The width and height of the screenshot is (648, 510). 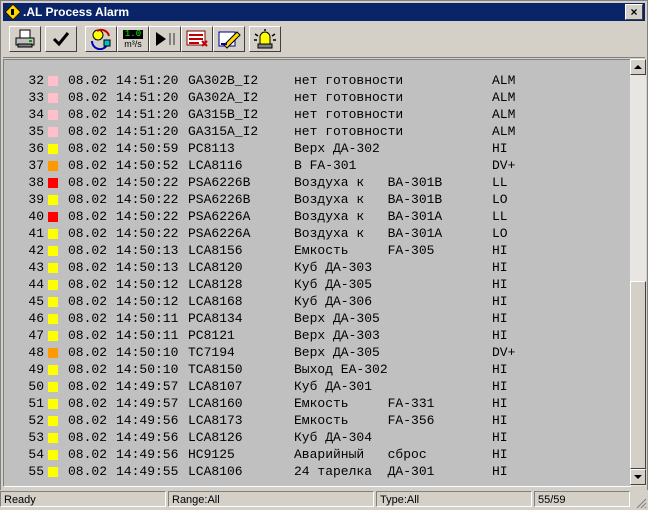 I want to click on alarm-description: Верх ДА-303, so click(x=337, y=335).